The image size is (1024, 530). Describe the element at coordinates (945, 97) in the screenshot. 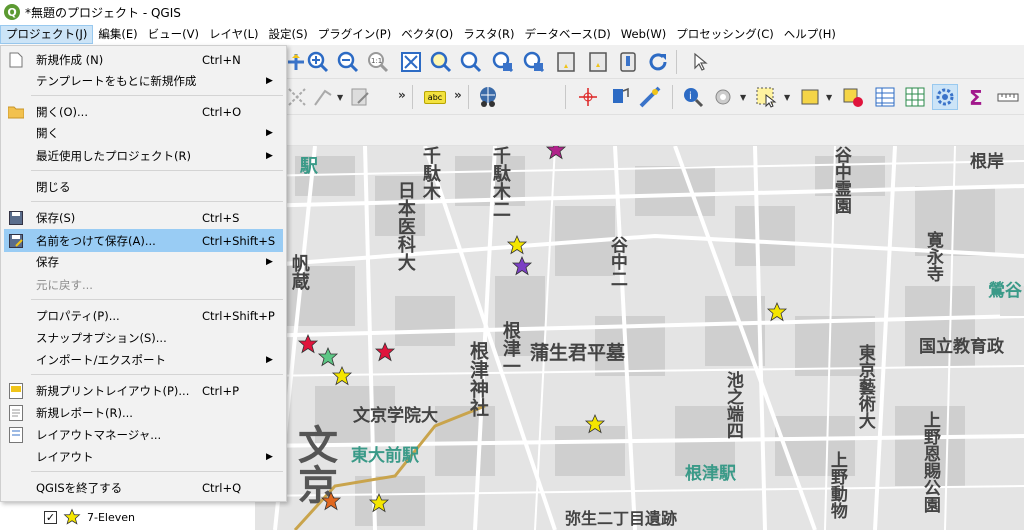

I see `processing-toolbox-icon` at that location.